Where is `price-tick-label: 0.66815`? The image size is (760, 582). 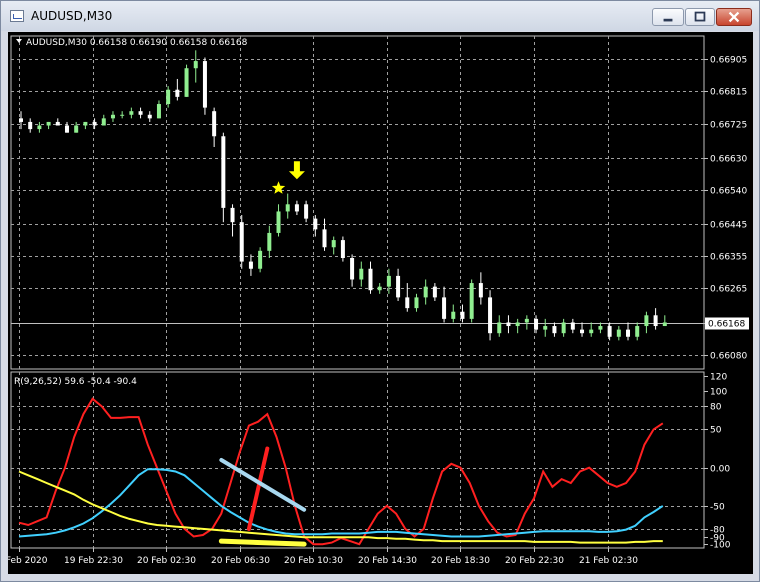
price-tick-label: 0.66815 is located at coordinates (728, 93).